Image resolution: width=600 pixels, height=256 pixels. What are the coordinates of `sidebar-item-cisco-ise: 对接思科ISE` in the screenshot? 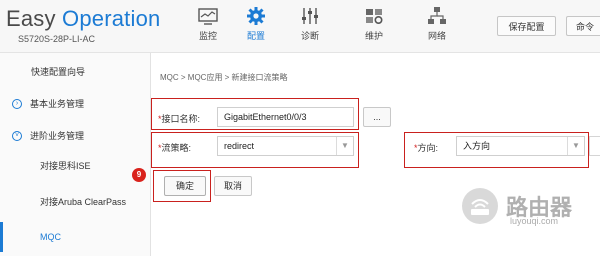 It's located at (75, 166).